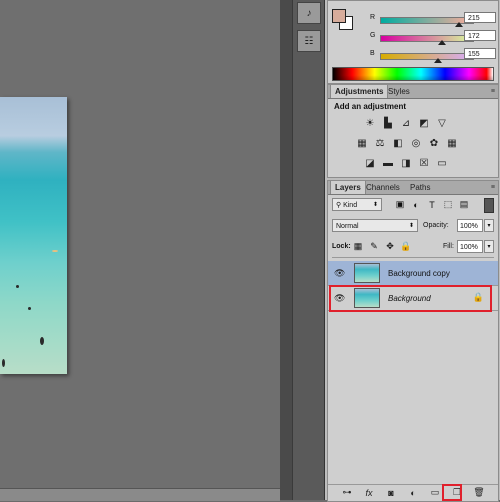 The image size is (500, 502). I want to click on adjustment-layer-icon: ◐, so click(413, 492).